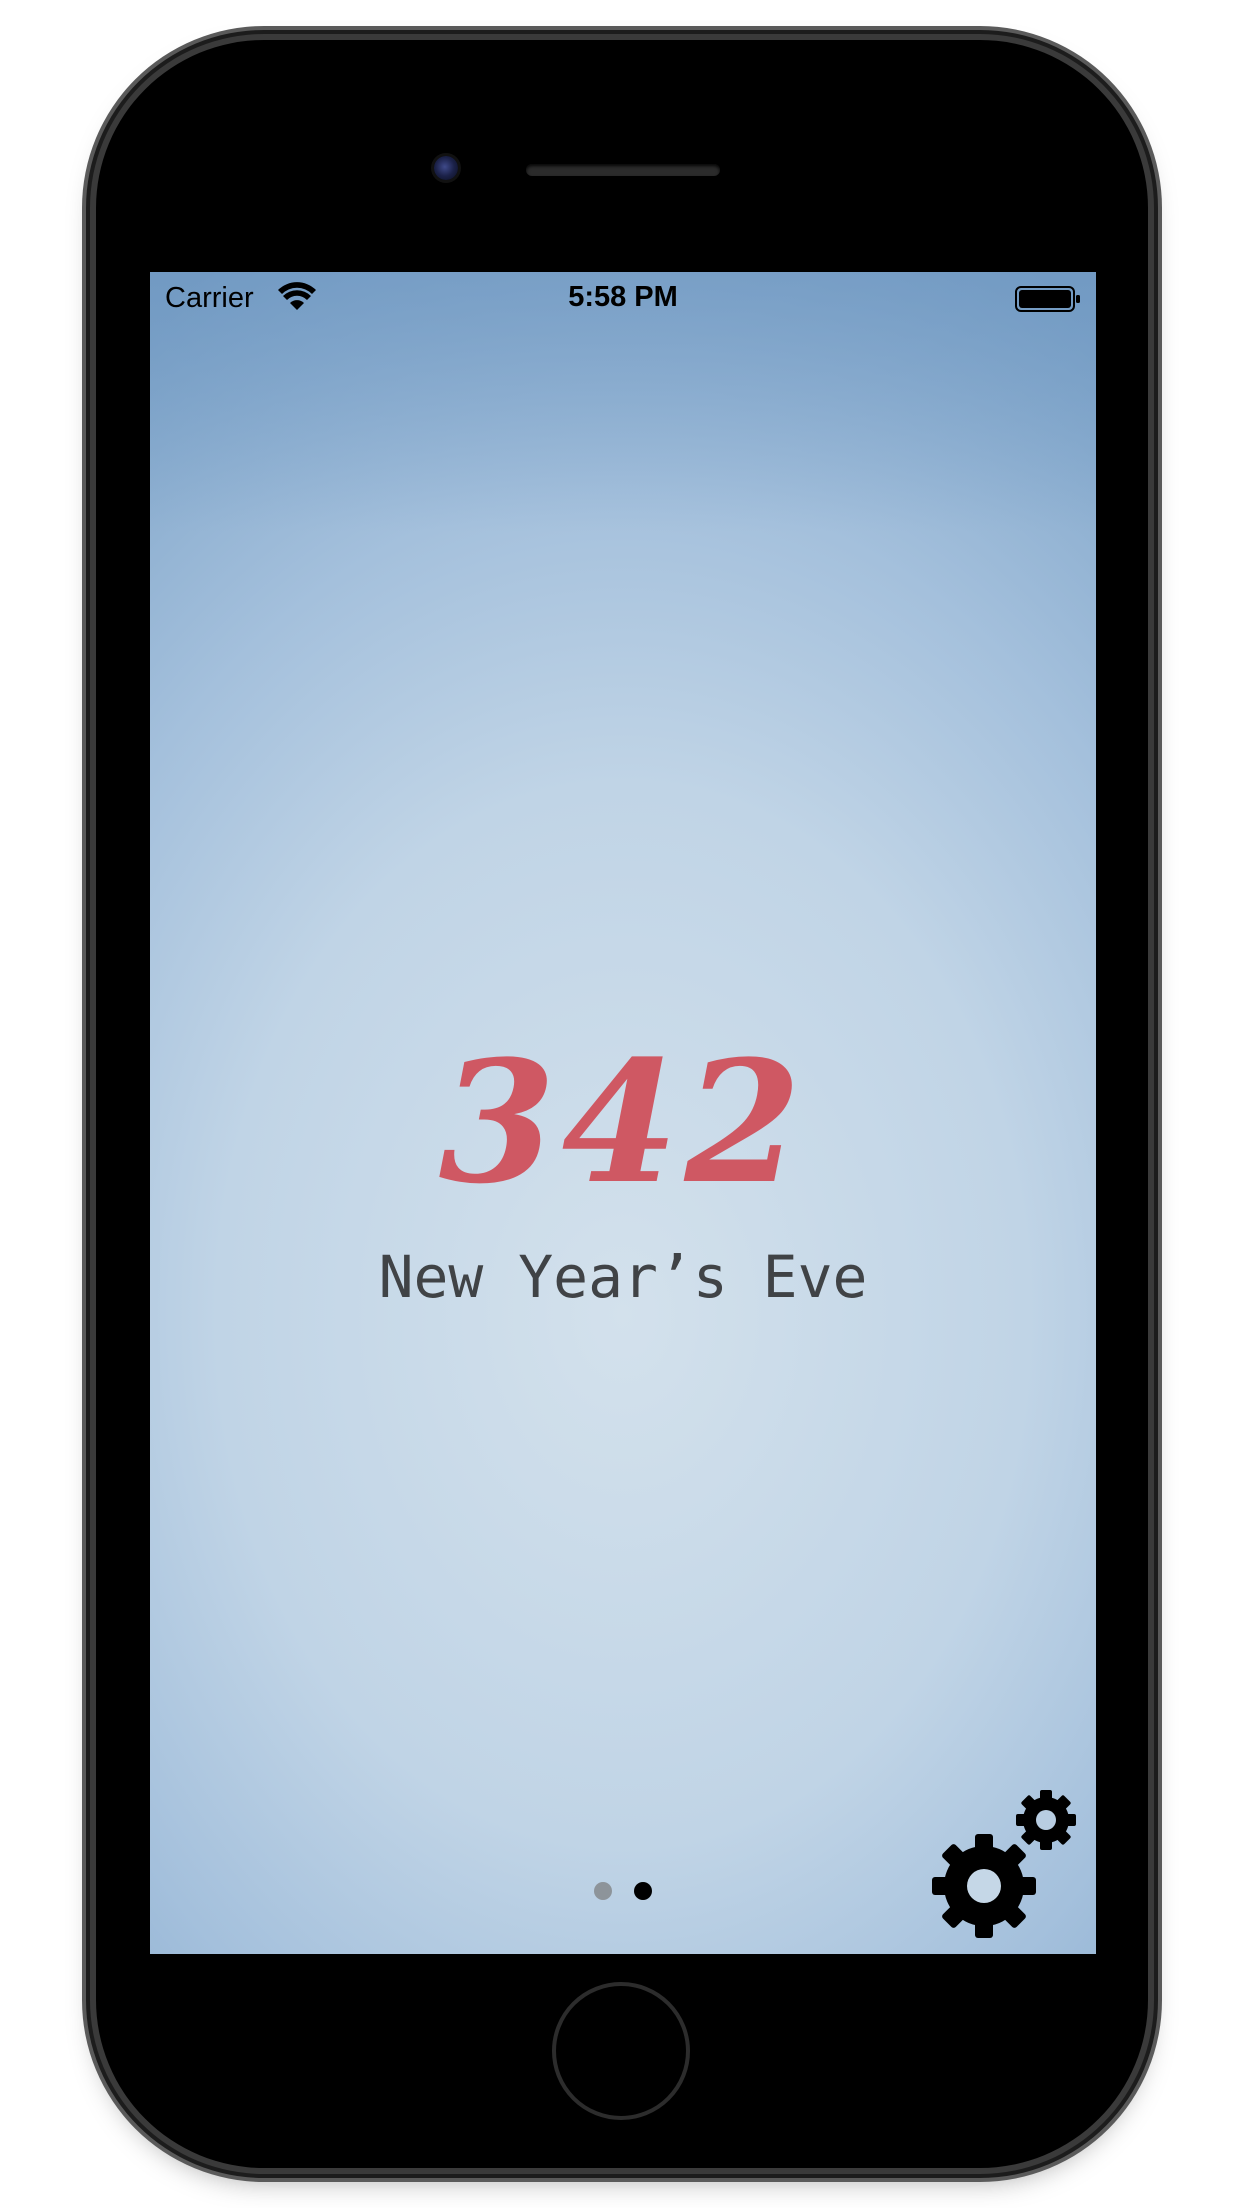 Image resolution: width=1242 pixels, height=2208 pixels. Describe the element at coordinates (623, 1122) in the screenshot. I see `days-counter: 342` at that location.